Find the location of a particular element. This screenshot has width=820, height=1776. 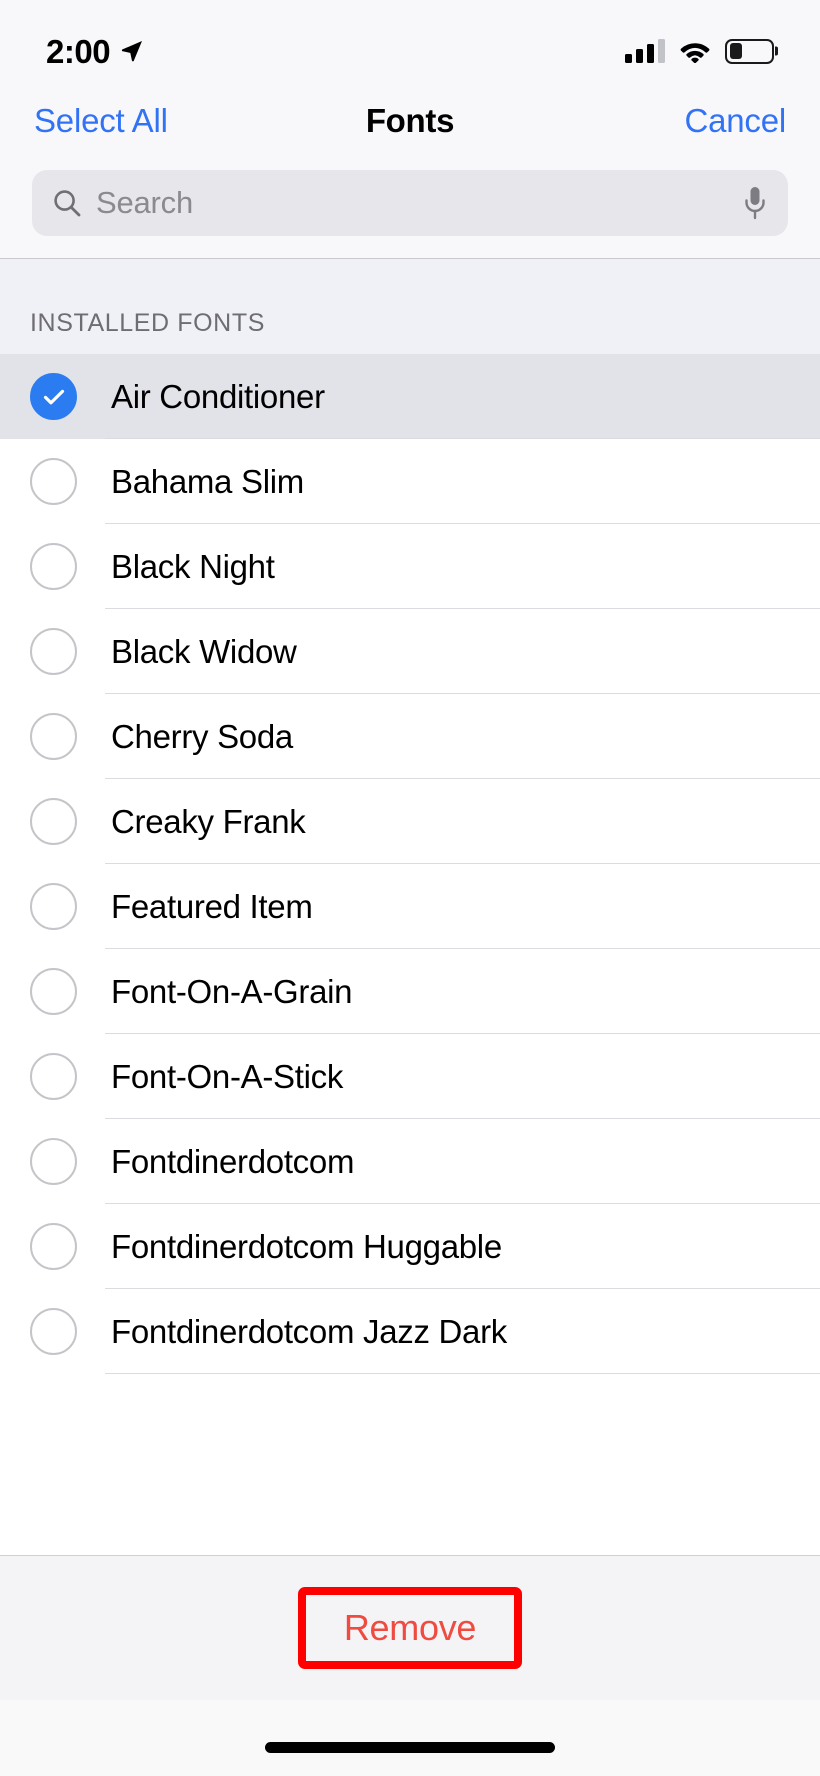

font-name-label: Fontdinerdotcom Jazz Dark is located at coordinates (309, 1331).